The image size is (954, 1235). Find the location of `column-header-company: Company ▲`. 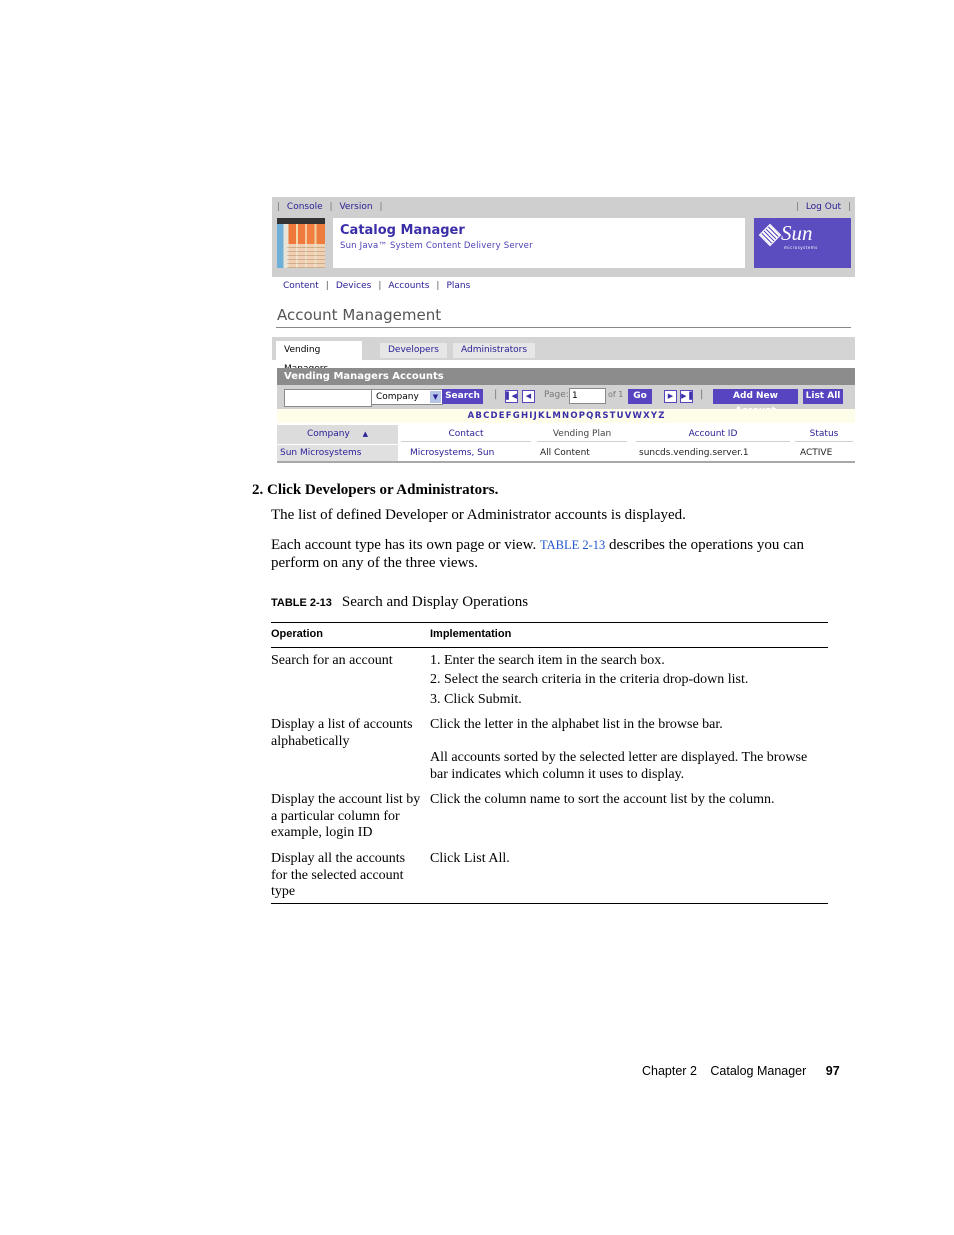

column-header-company: Company ▲ is located at coordinates (337, 434).